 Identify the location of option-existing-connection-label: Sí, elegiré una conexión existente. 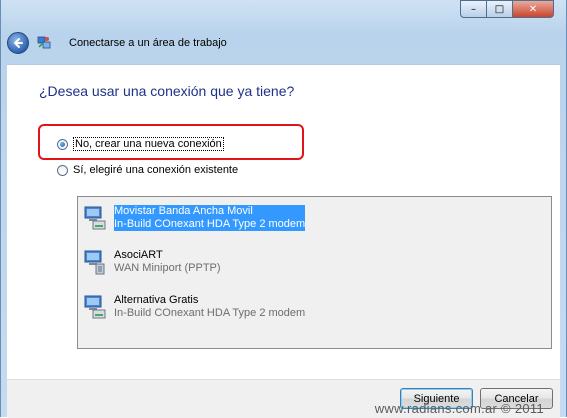
(156, 170).